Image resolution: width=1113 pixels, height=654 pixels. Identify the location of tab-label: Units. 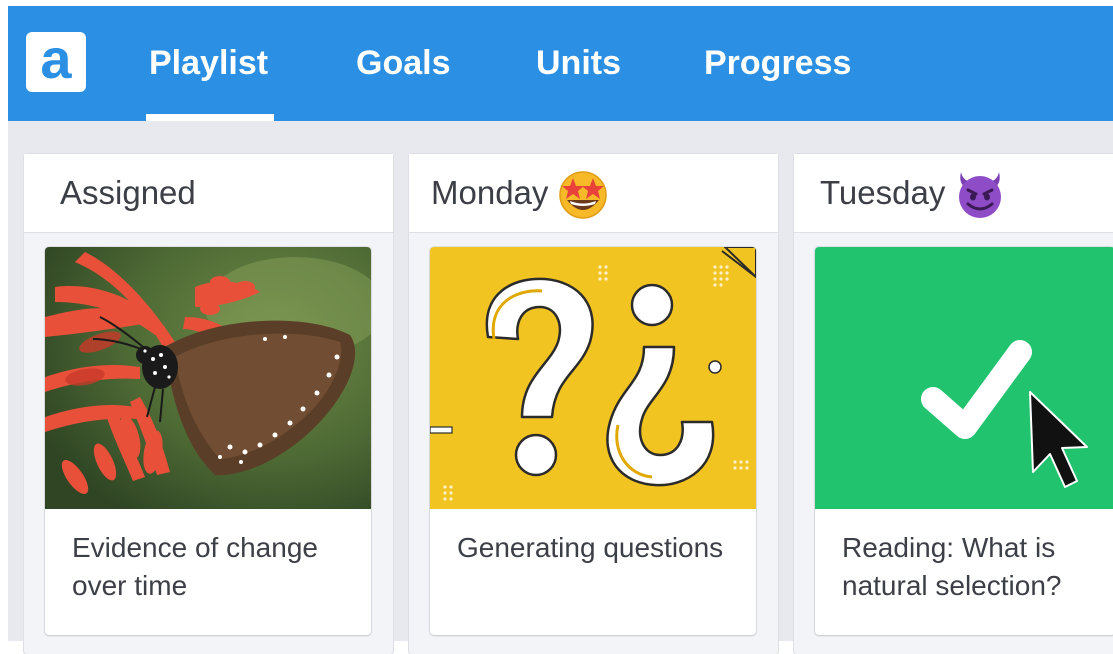
(578, 63).